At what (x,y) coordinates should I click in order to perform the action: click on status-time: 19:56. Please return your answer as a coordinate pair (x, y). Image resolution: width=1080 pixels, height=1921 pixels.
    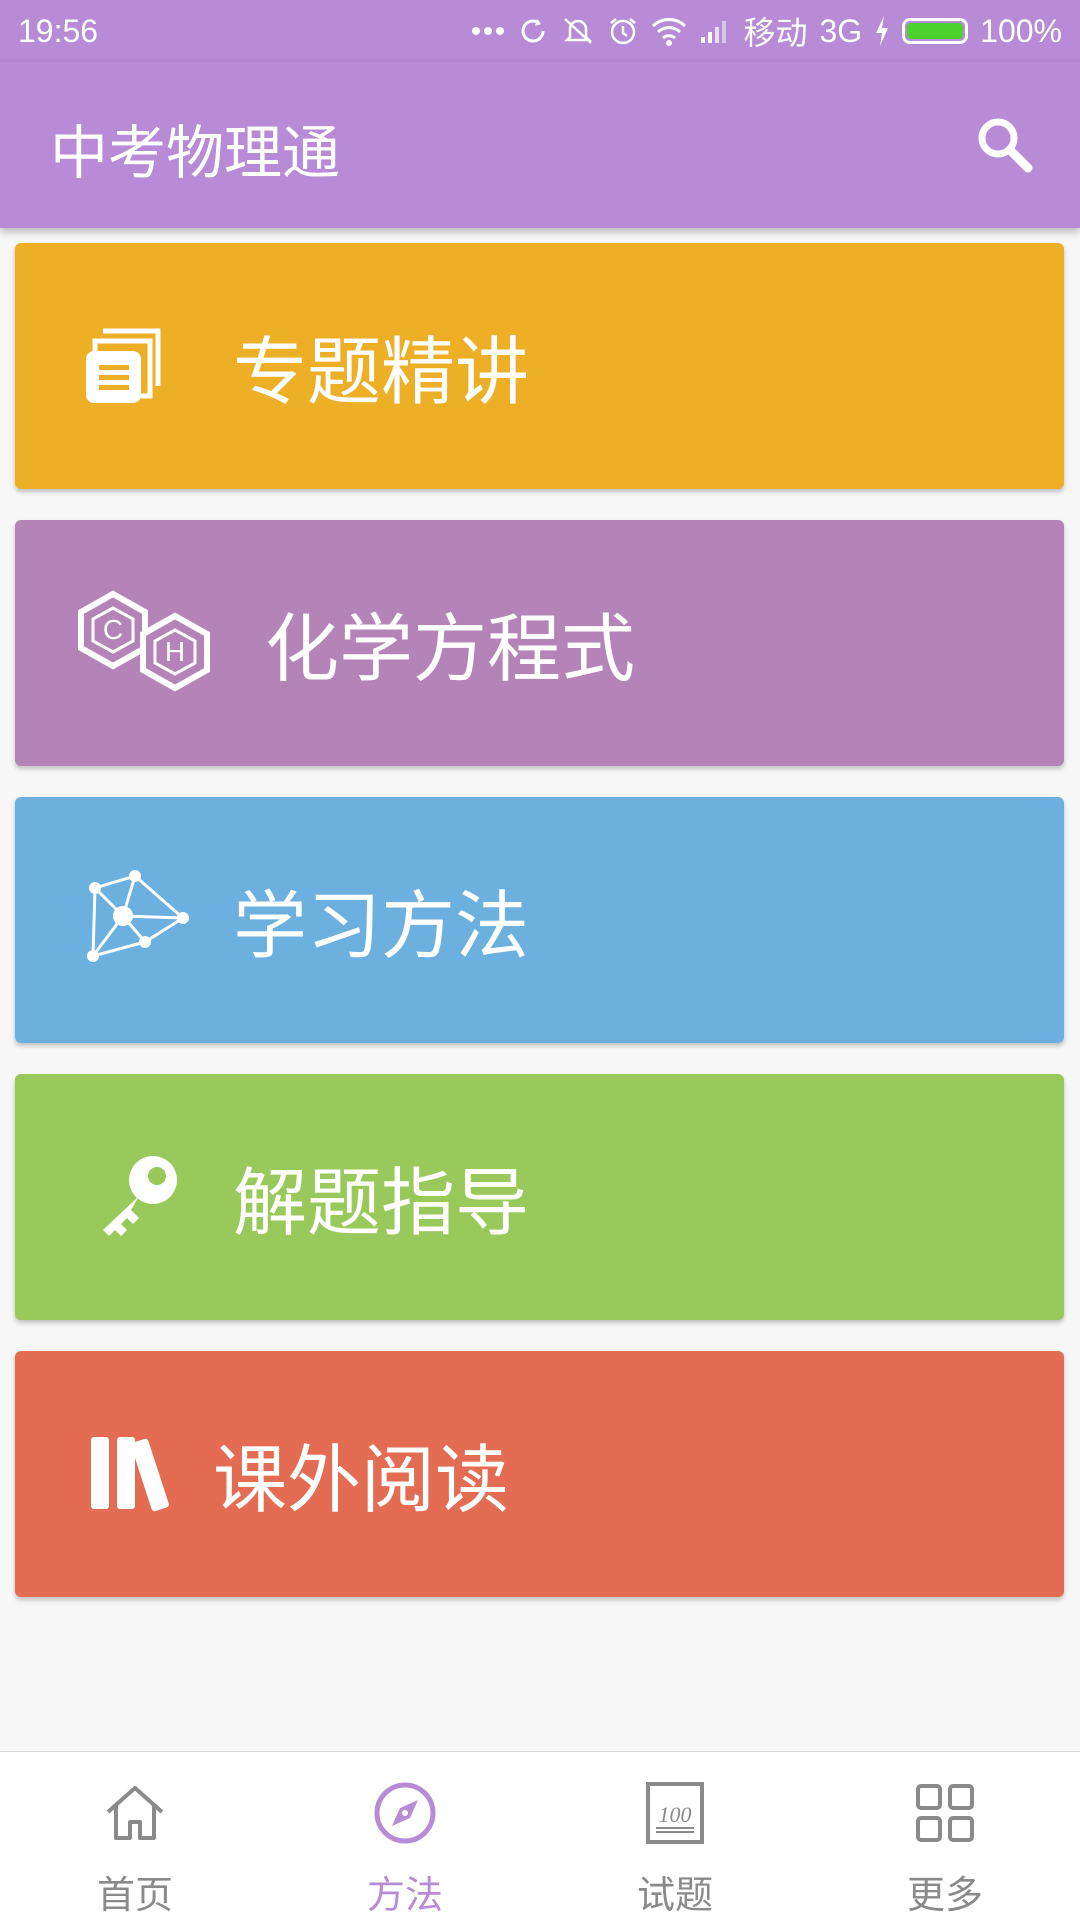
    Looking at the image, I should click on (58, 31).